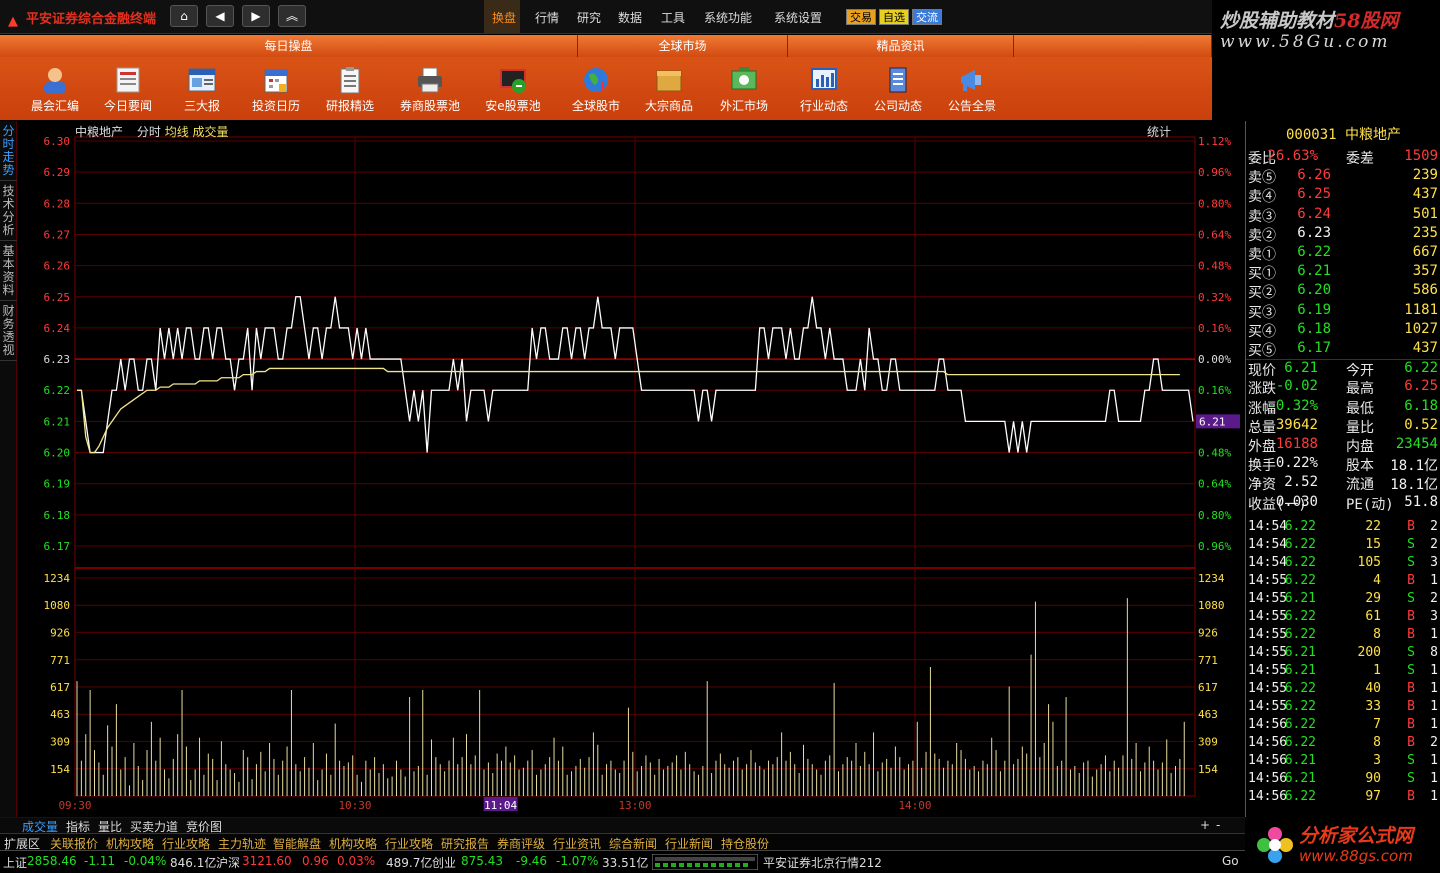 This screenshot has height=873, width=1440. What do you see at coordinates (91, 19) in the screenshot?
I see `app-title: 平安证券综合金融终端` at bounding box center [91, 19].